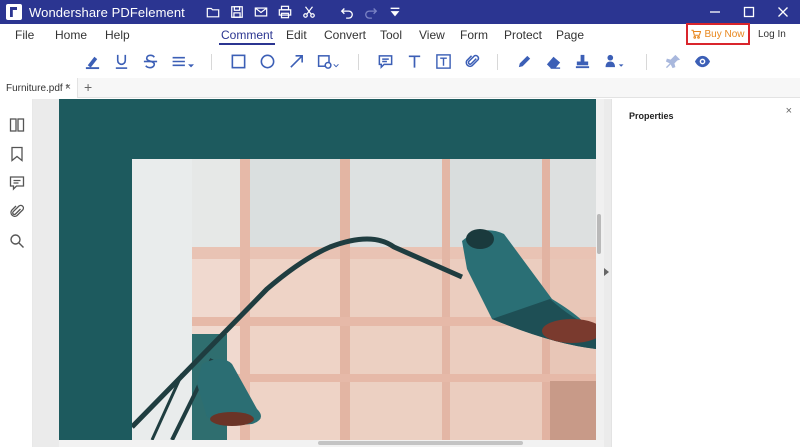 Image resolution: width=800 pixels, height=447 pixels. I want to click on properties-close-icon: ×, so click(789, 111).